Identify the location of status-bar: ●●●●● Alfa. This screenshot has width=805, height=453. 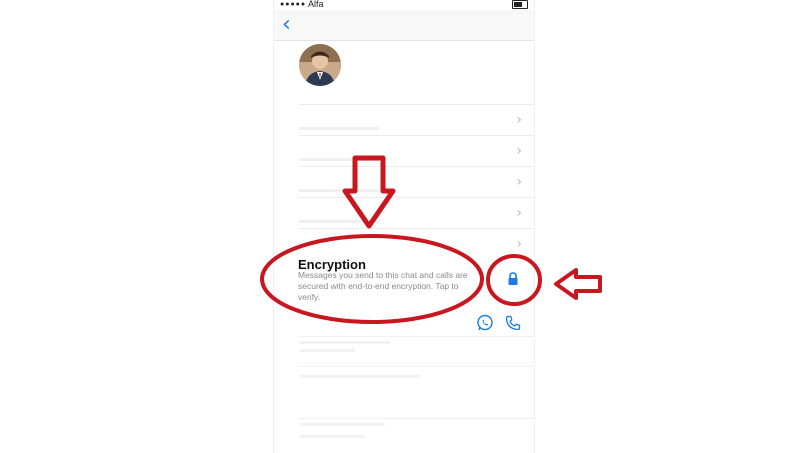
(404, 5).